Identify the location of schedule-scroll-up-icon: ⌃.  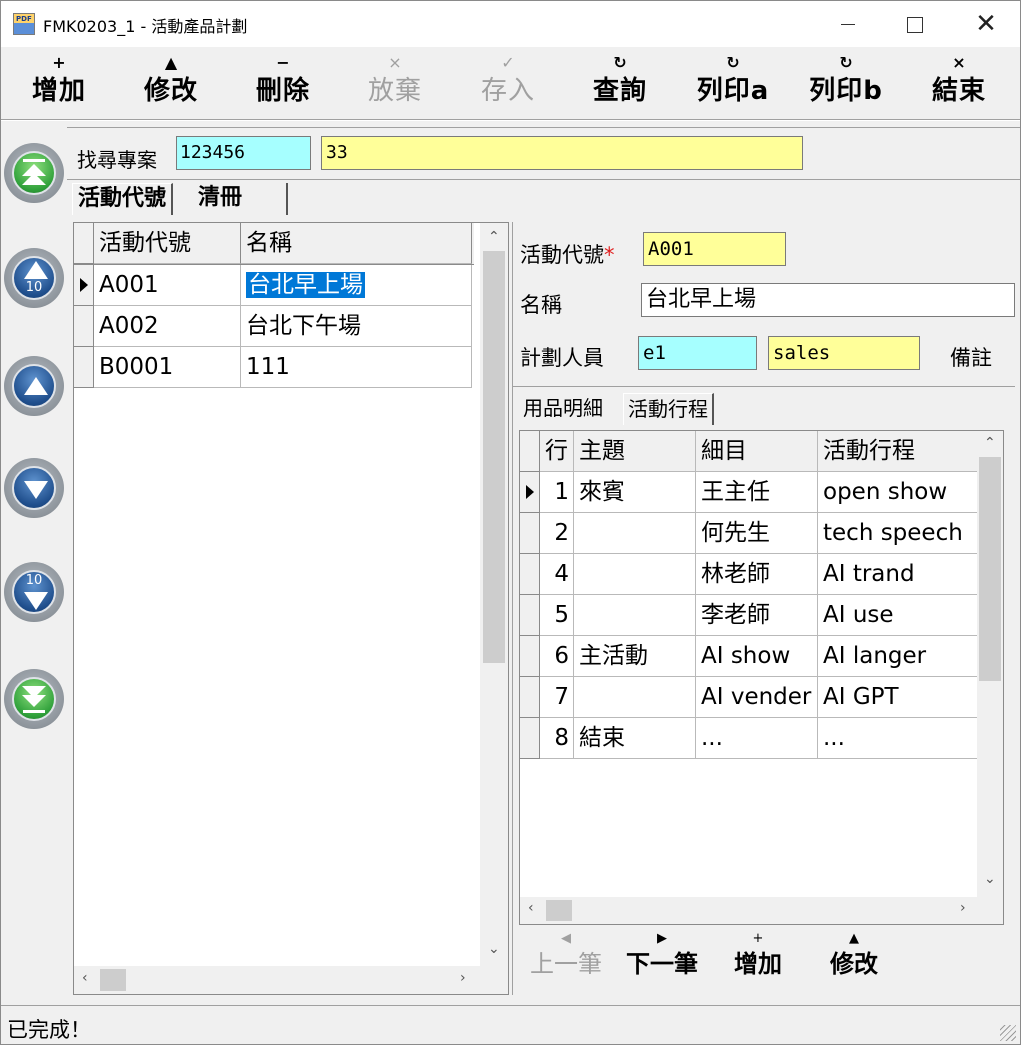
(990, 443).